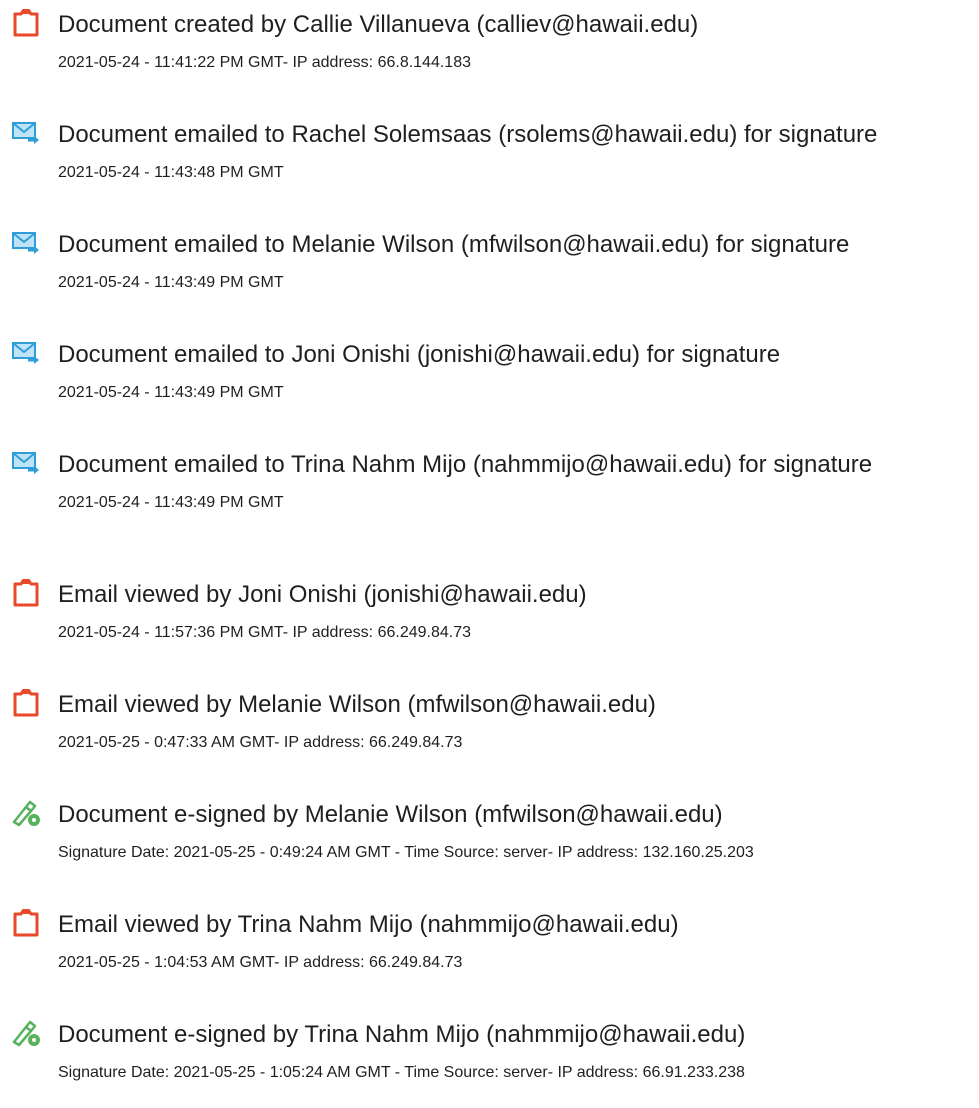 The height and width of the screenshot is (1108, 979). I want to click on document-created-icon, so click(26, 23).